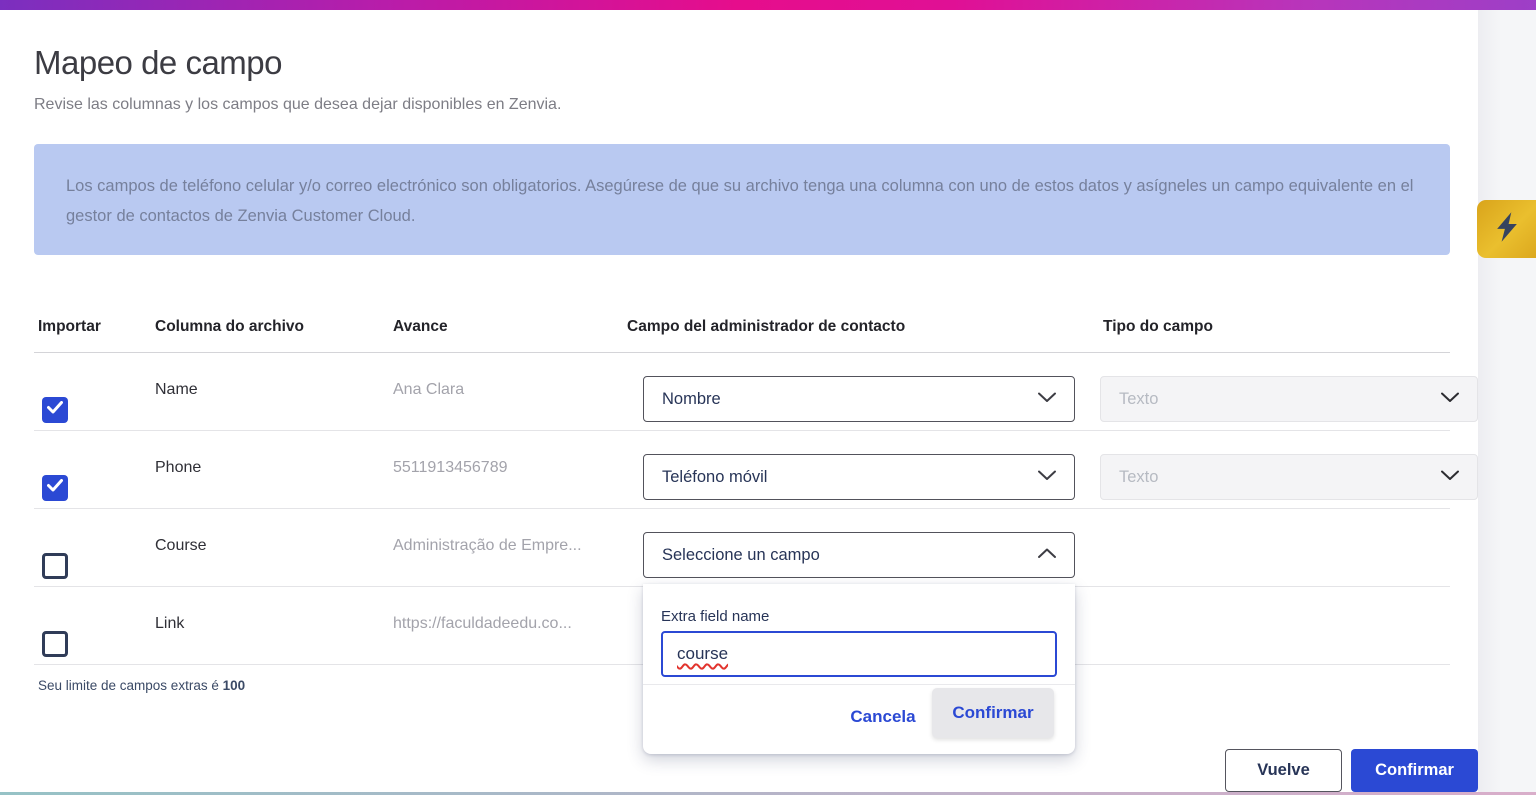  I want to click on header-avance: Avance, so click(420, 326).